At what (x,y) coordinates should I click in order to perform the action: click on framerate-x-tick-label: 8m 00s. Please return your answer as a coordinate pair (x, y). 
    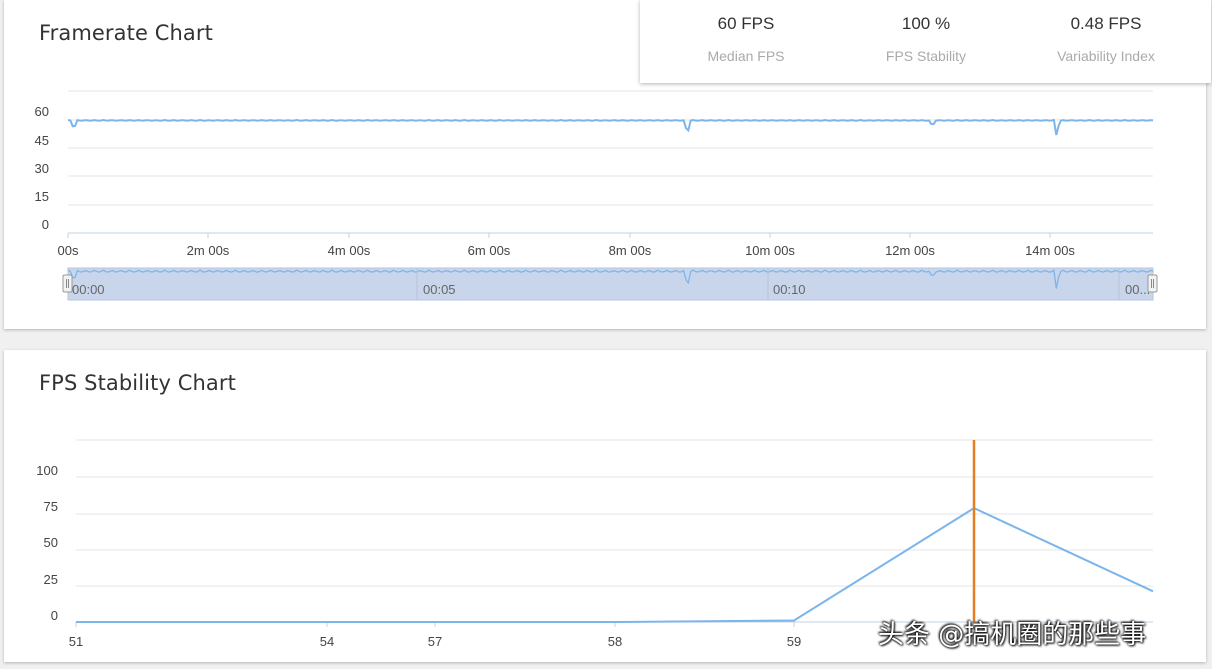
    Looking at the image, I should click on (630, 250).